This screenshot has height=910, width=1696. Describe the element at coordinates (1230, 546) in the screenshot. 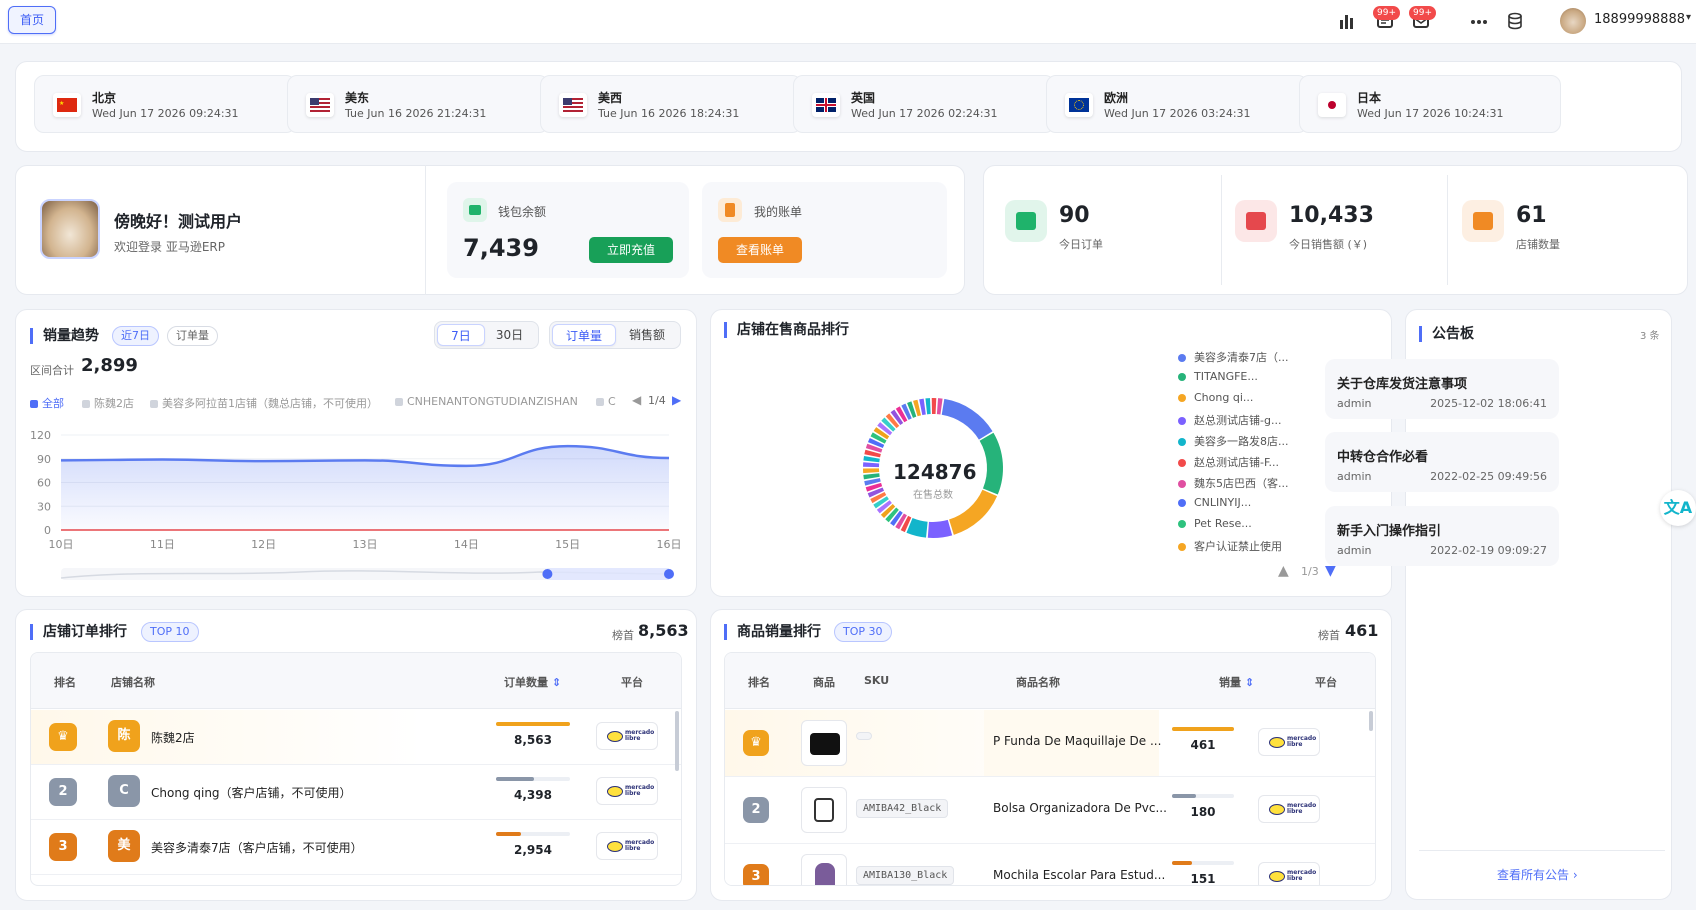

I see `donut-legend-item: 客户认证禁止使用` at that location.